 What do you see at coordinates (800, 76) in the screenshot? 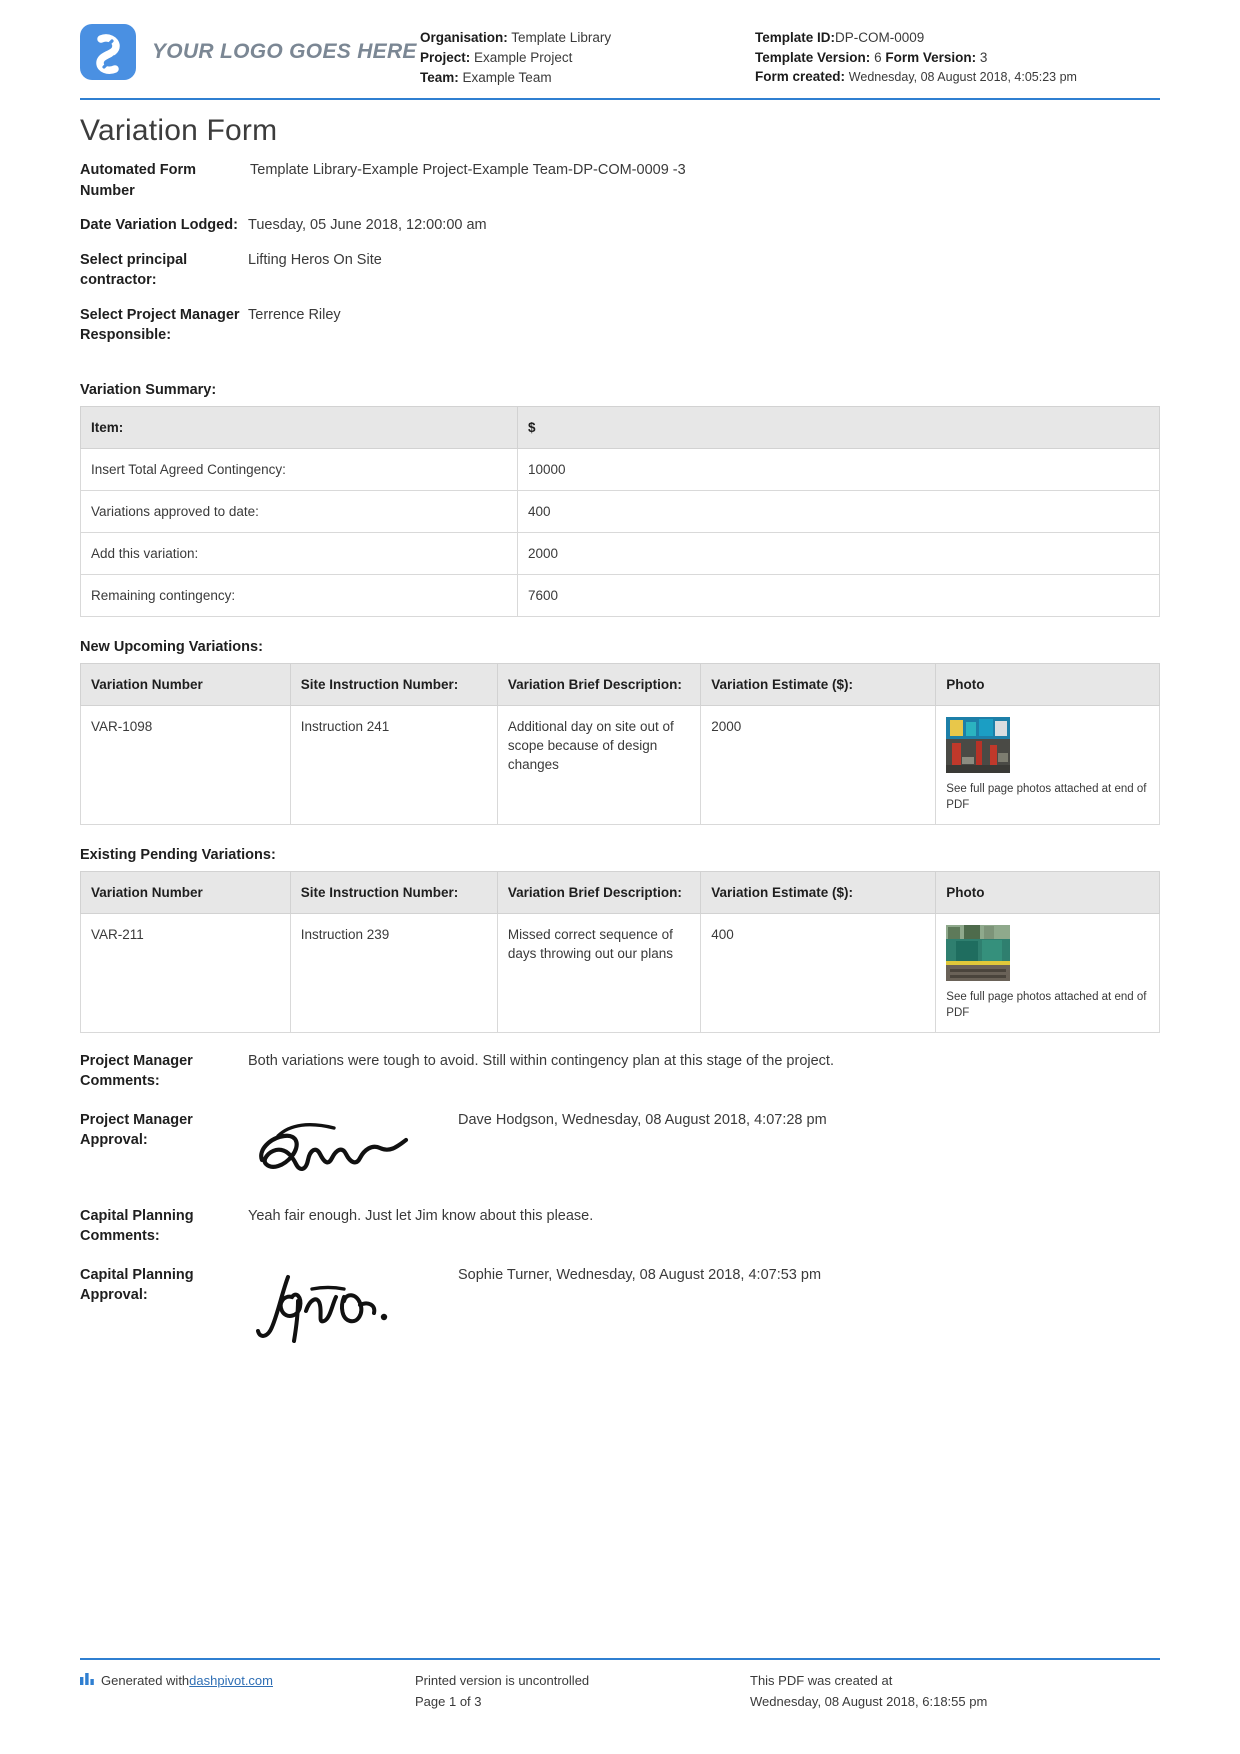
I see `meta-form-created-label: Form created:` at bounding box center [800, 76].